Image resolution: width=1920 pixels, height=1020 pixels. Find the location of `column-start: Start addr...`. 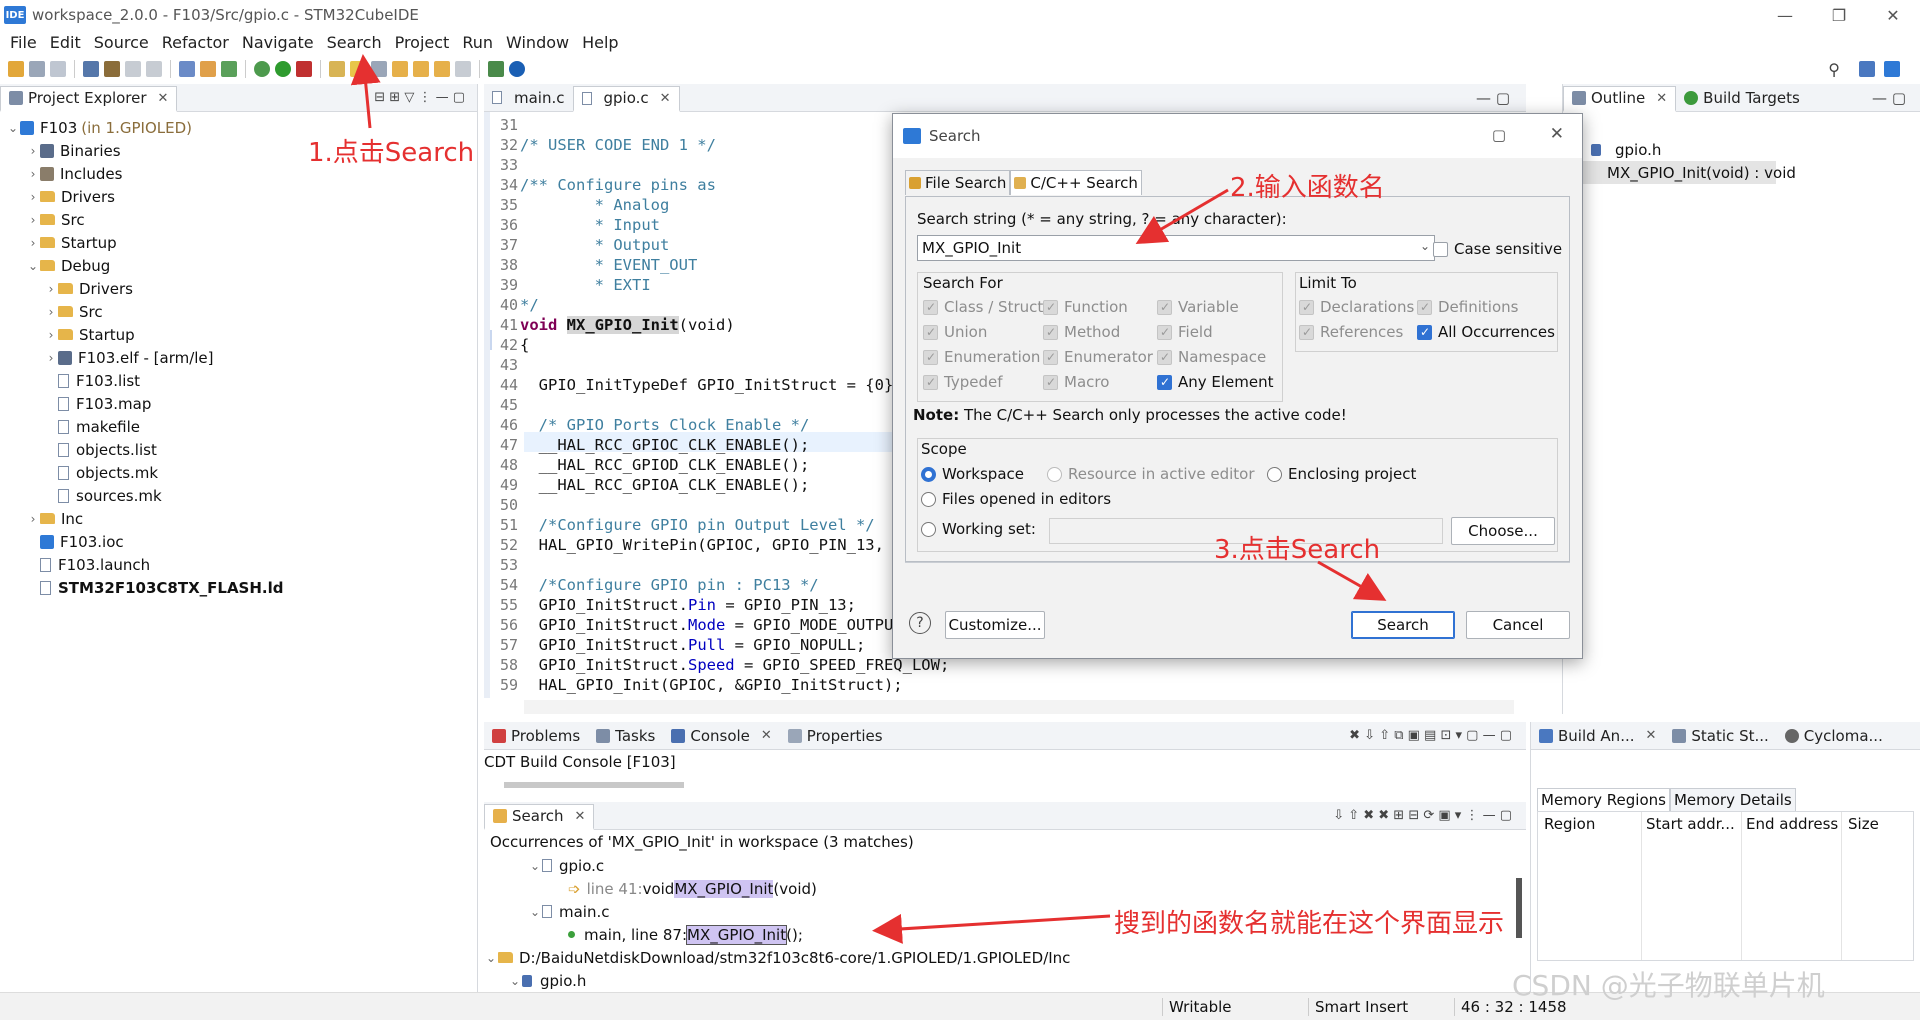

column-start: Start addr... is located at coordinates (1692, 886).